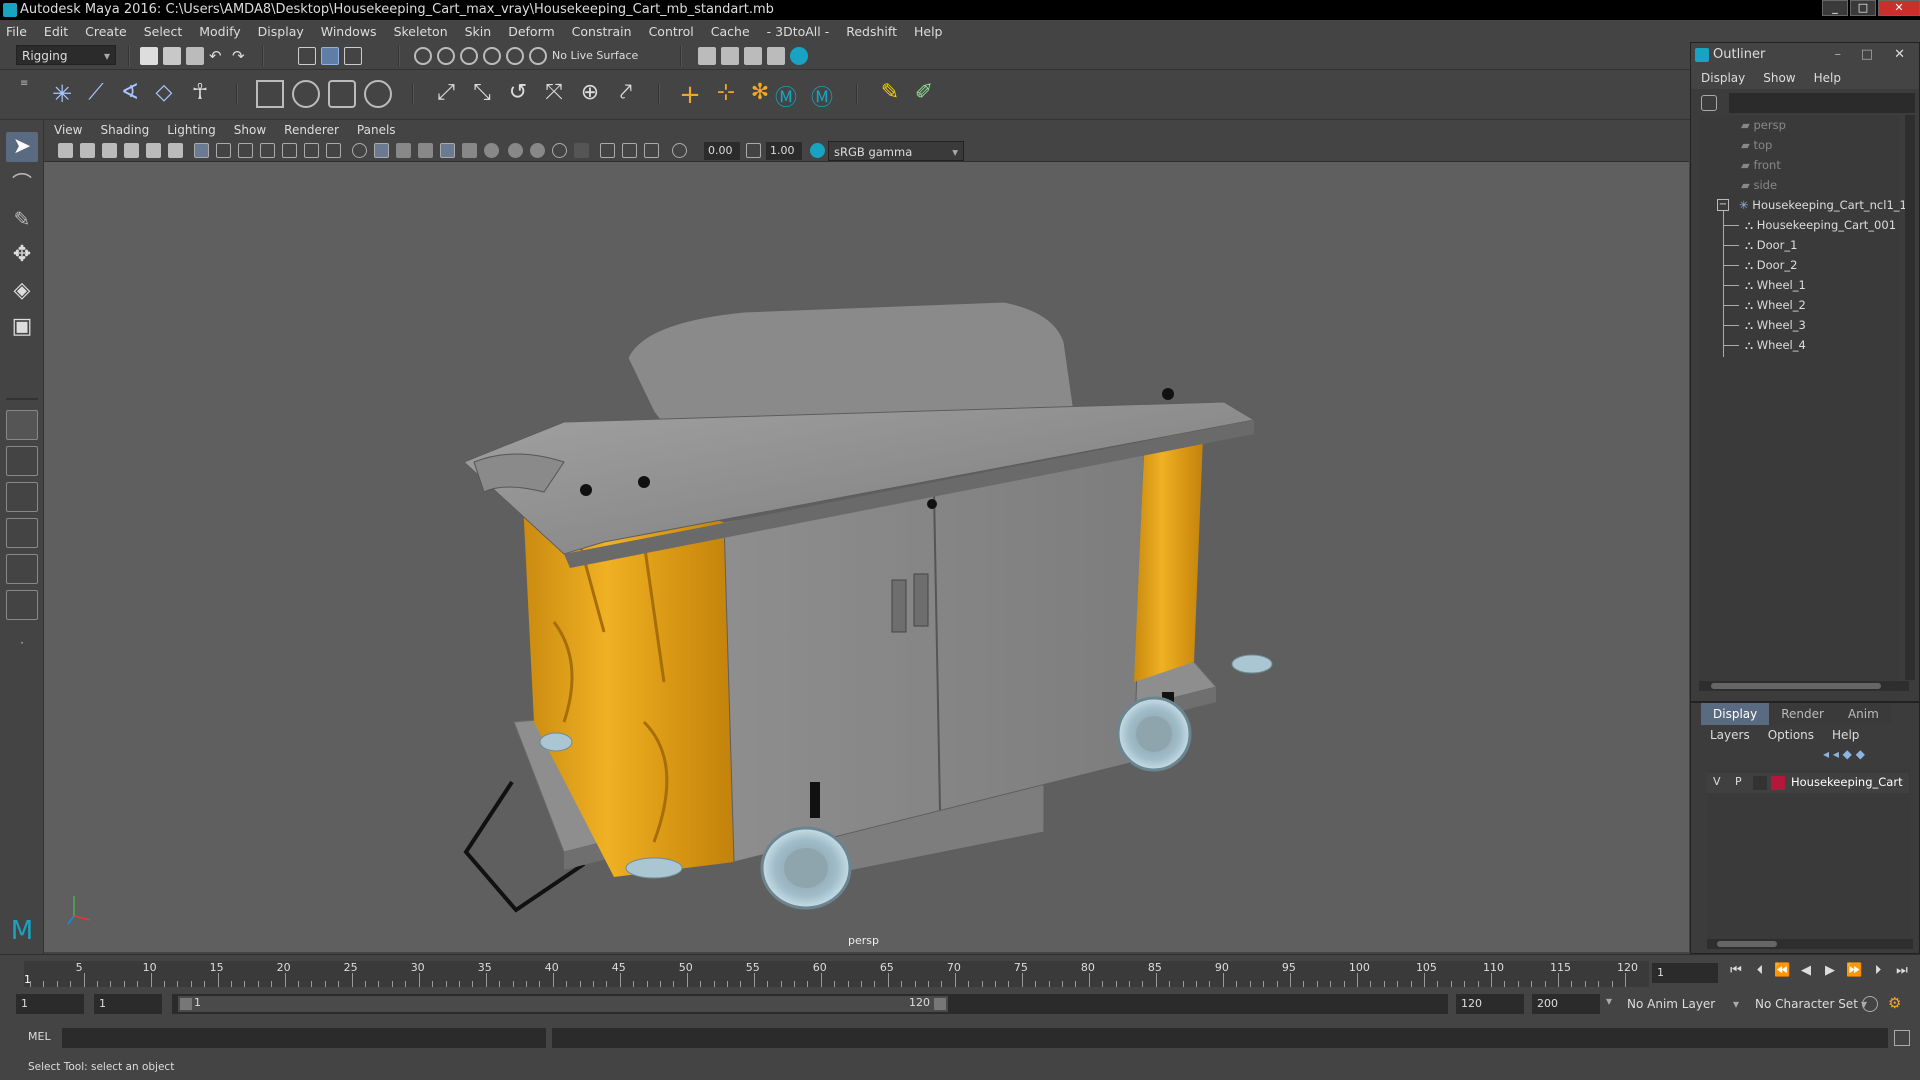 This screenshot has height=1080, width=1920. I want to click on motion-blur-icon, so click(515, 150).